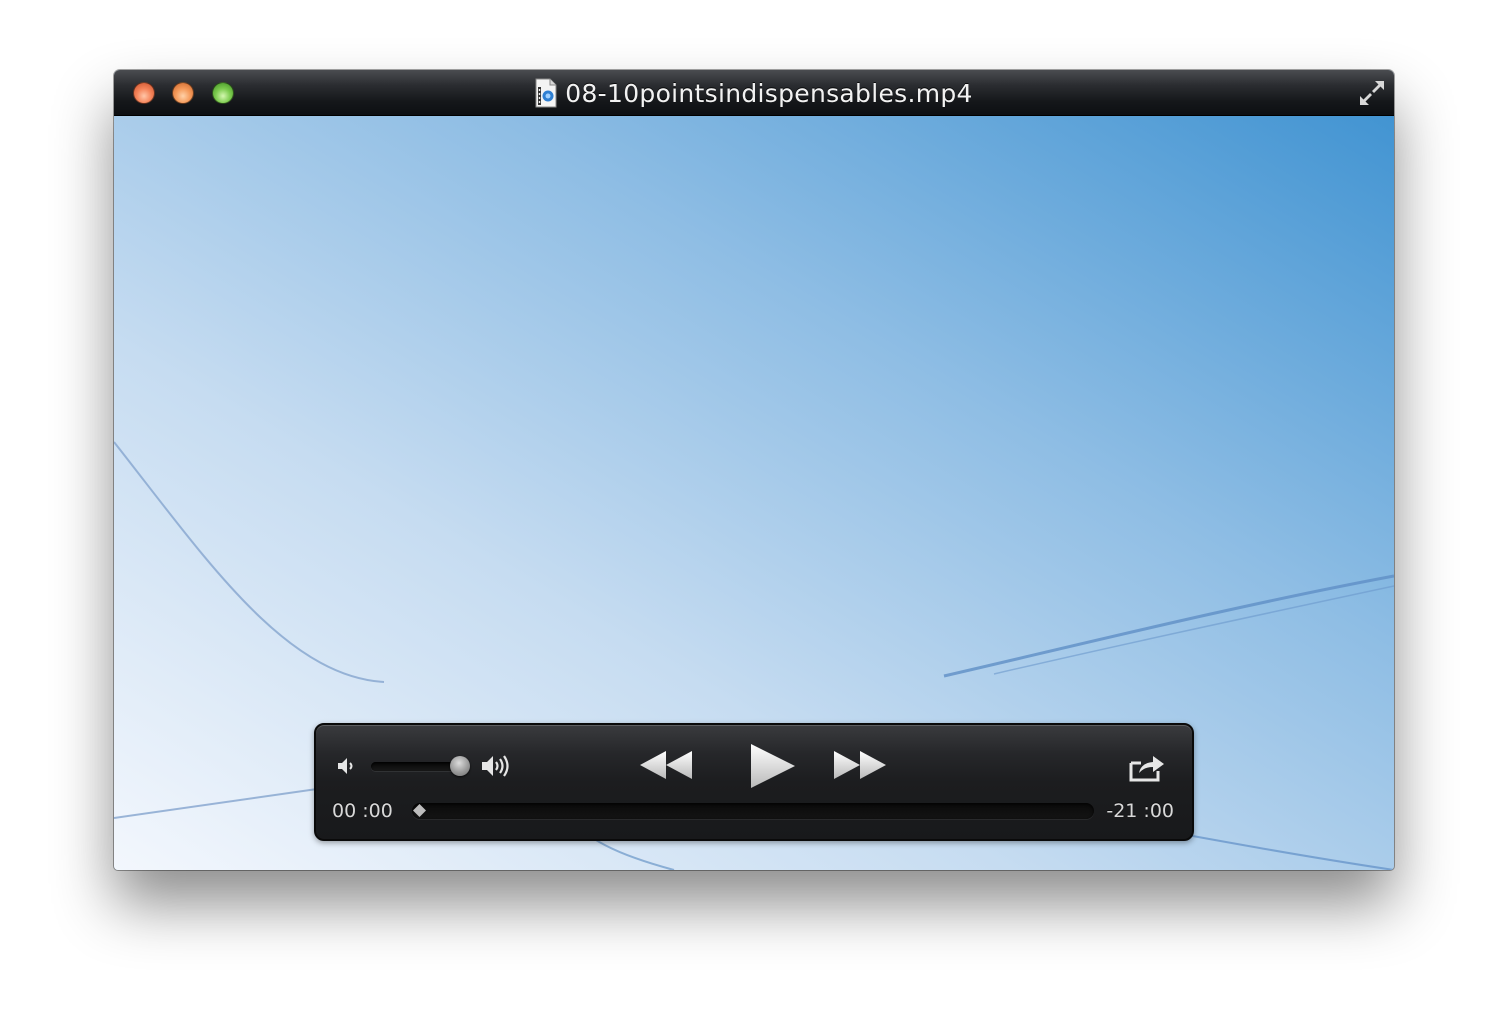 The width and height of the screenshot is (1508, 1028). I want to click on speaker-high-icon, so click(496, 766).